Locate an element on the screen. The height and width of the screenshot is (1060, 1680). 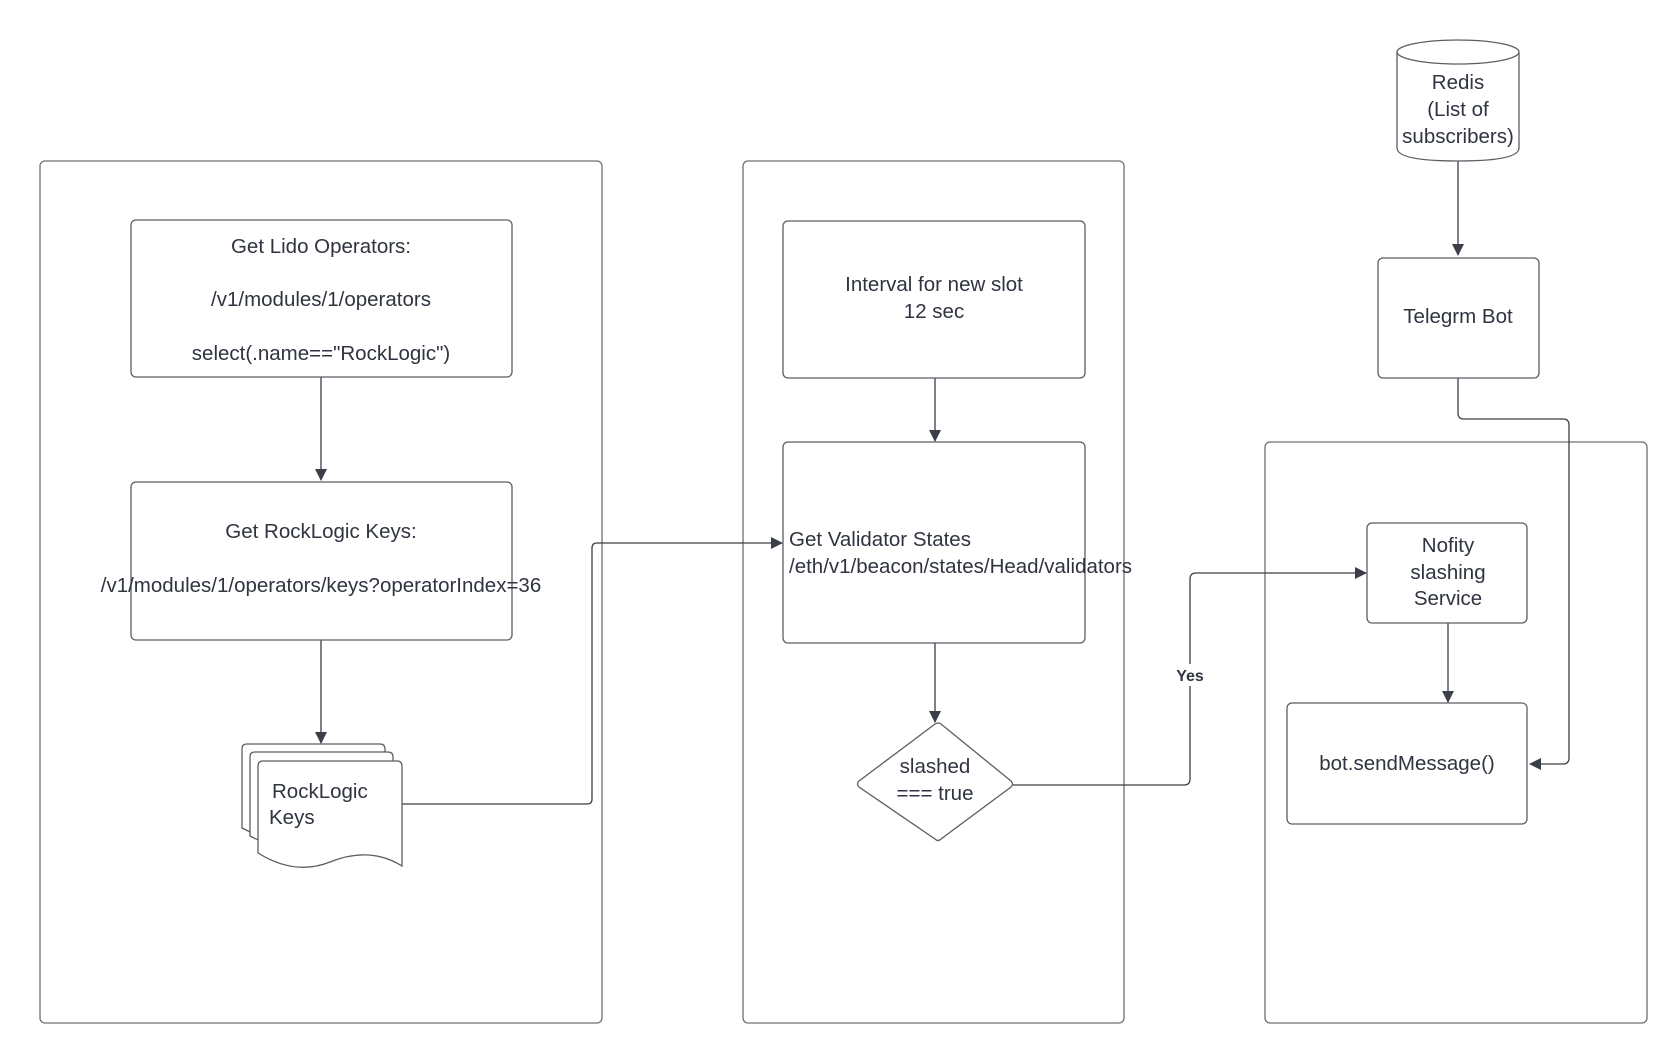
node-text-line: slashed is located at coordinates (935, 766).